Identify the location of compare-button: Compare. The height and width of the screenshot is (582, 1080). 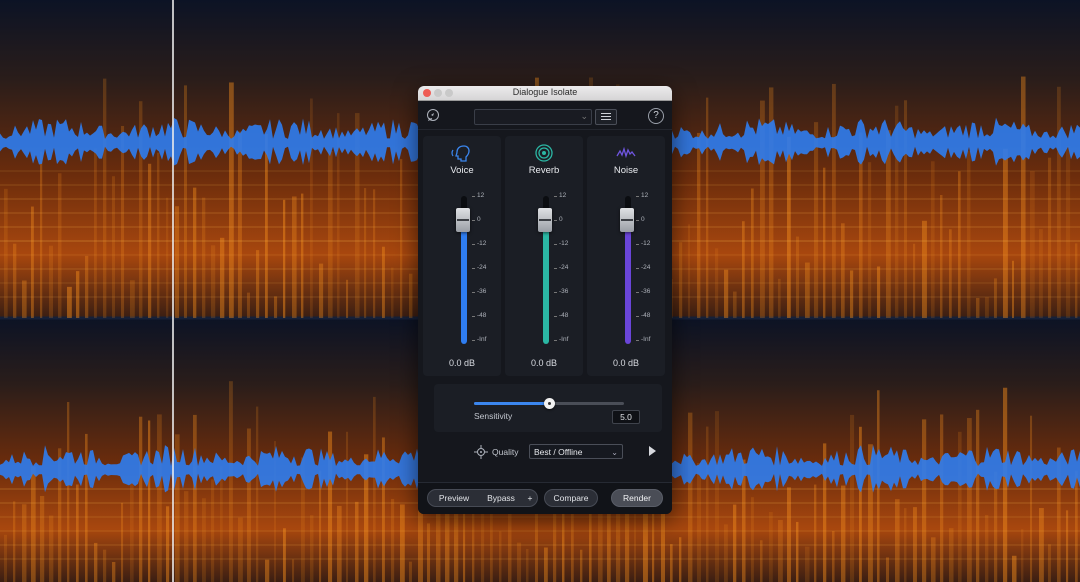
(571, 498).